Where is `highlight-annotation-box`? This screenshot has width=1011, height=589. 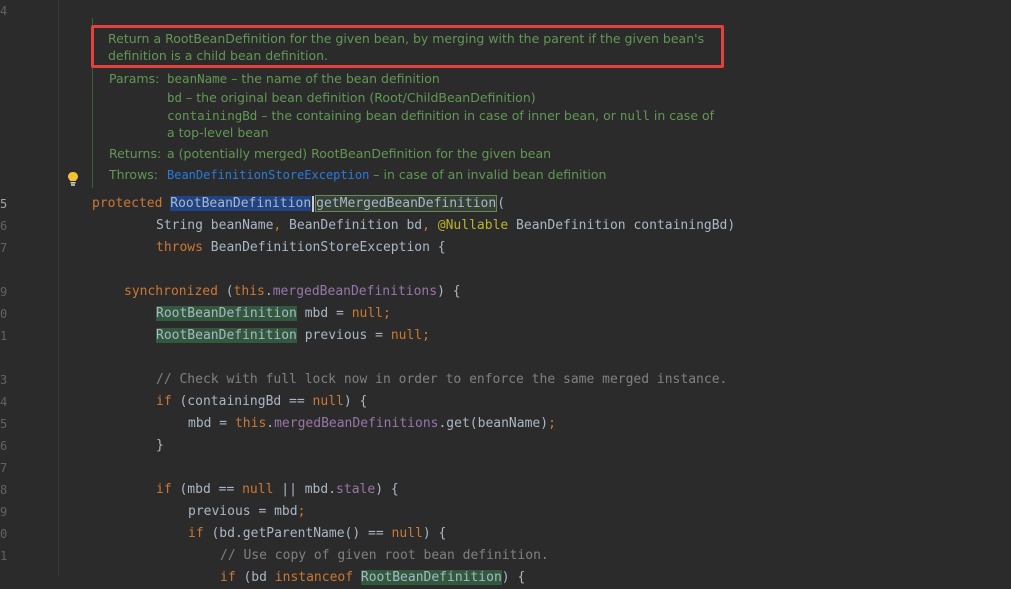 highlight-annotation-box is located at coordinates (407, 46).